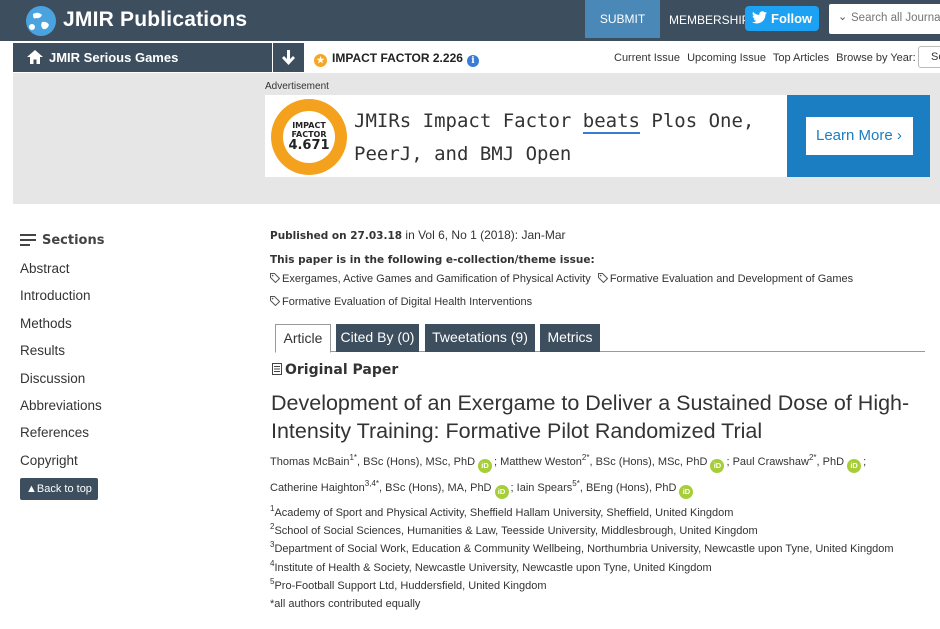 This screenshot has height=629, width=940. Describe the element at coordinates (155, 20) in the screenshot. I see `brand-name: JMIR Publications` at that location.